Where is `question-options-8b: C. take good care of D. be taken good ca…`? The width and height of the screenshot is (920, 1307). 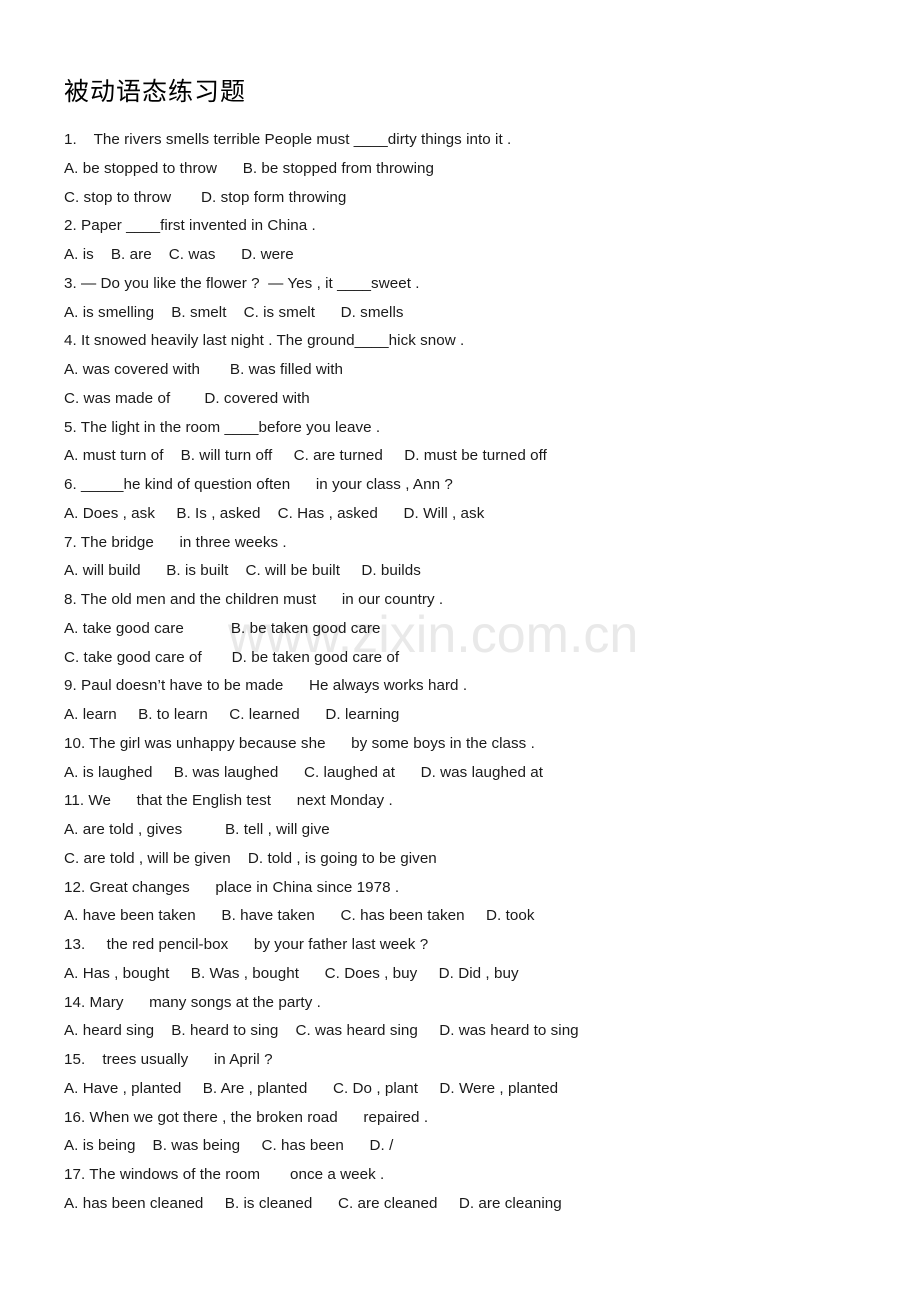
question-options-8b: C. take good care of D. be taken good ca… is located at coordinates (232, 657).